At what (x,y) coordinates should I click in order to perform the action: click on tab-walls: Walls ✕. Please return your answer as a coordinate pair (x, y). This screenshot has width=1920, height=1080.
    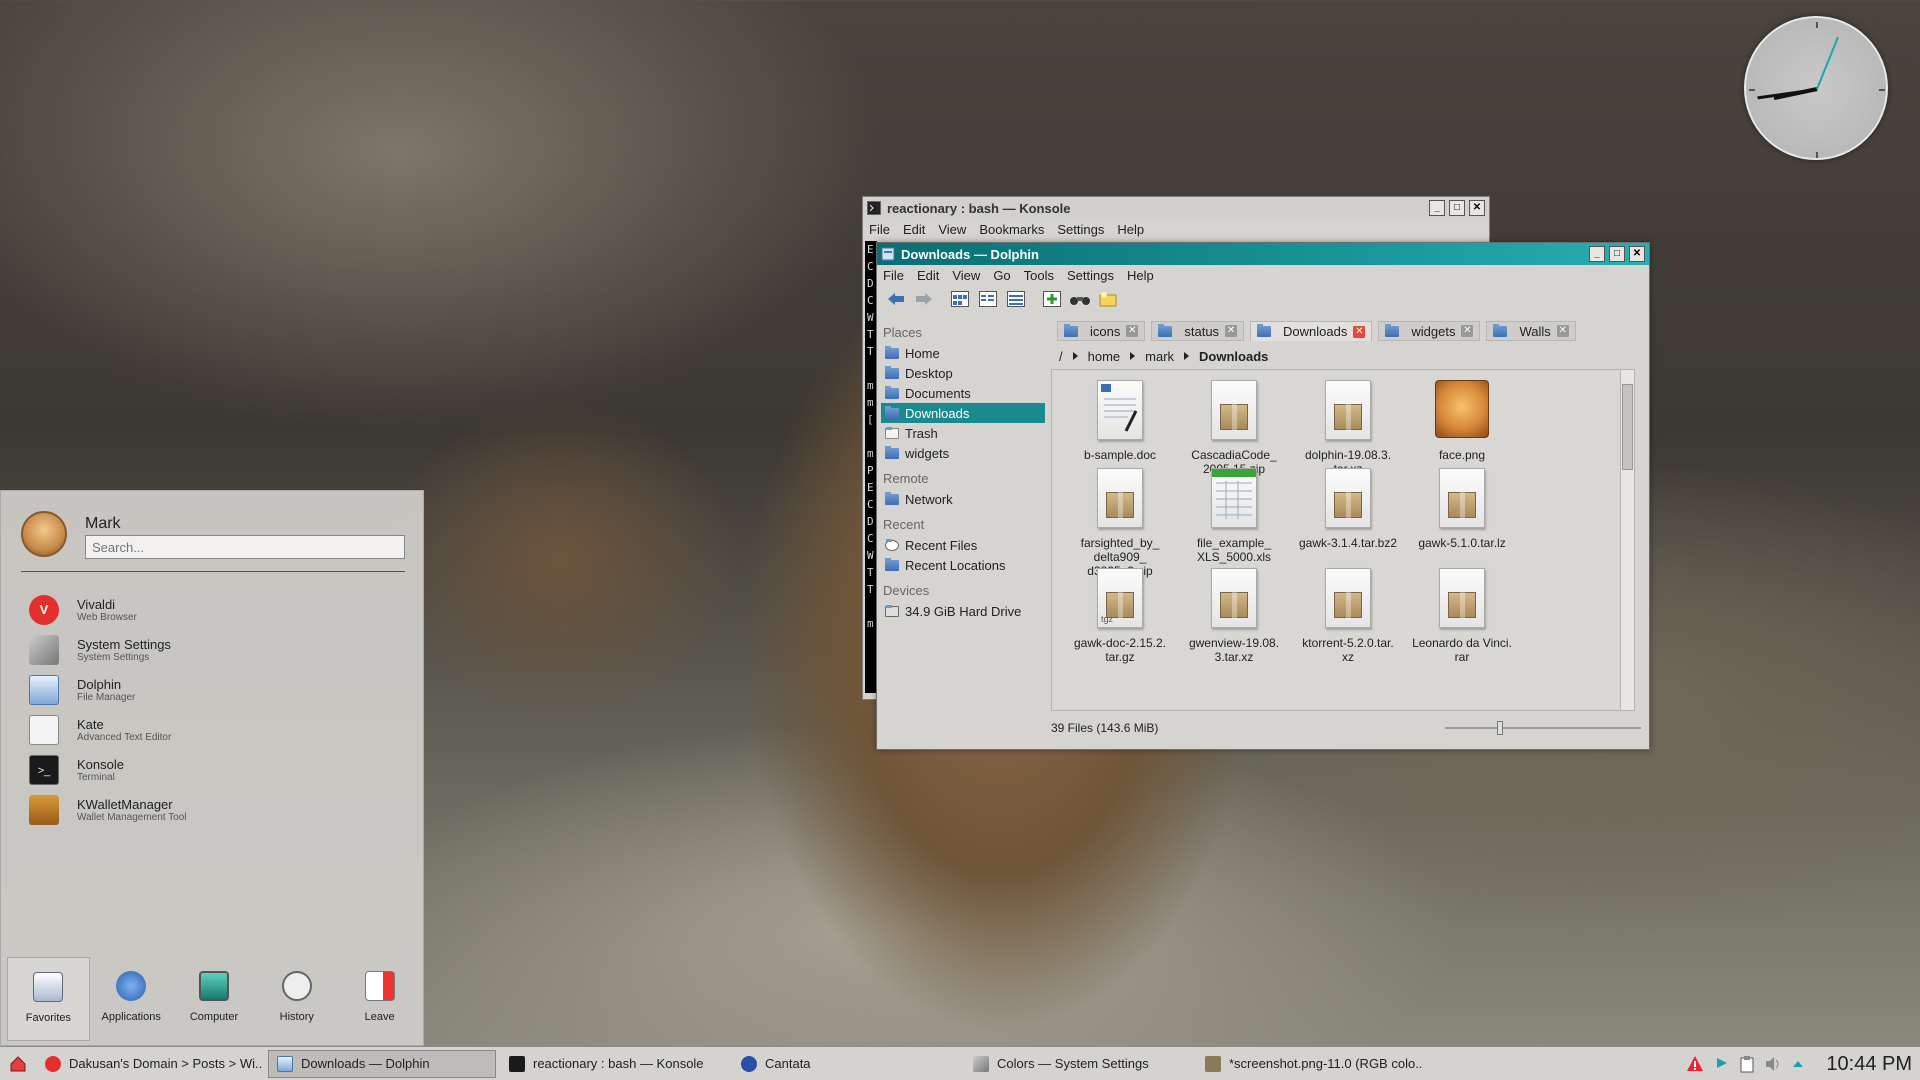
    Looking at the image, I should click on (1531, 331).